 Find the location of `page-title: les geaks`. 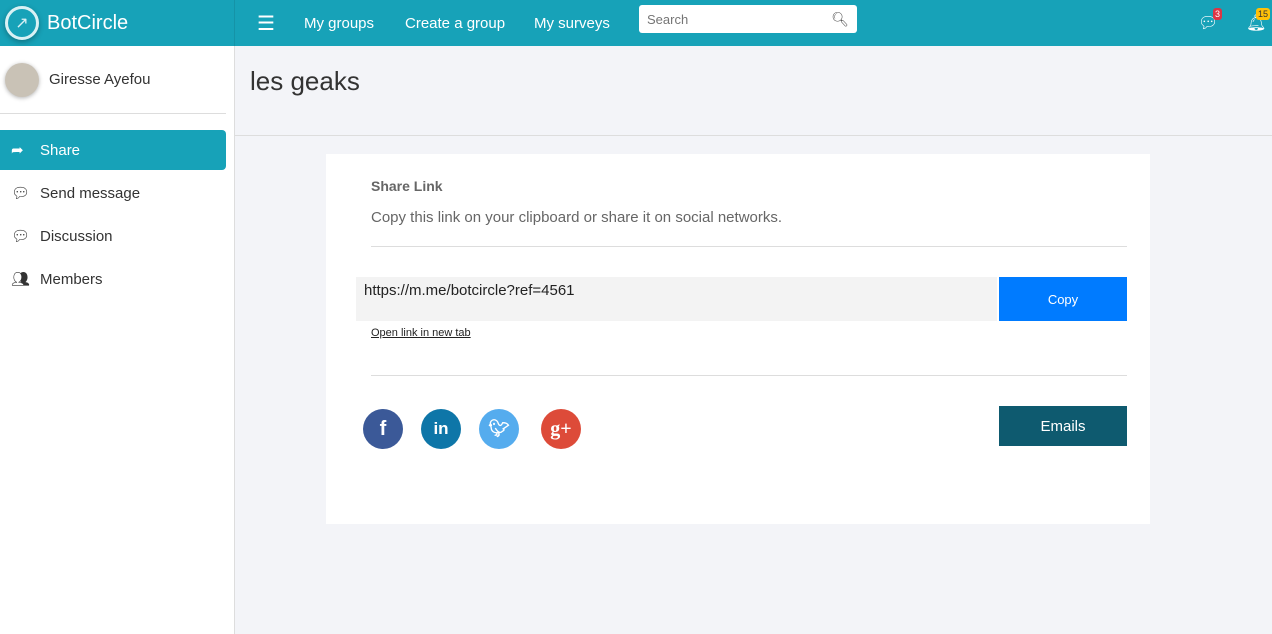

page-title: les geaks is located at coordinates (305, 81).